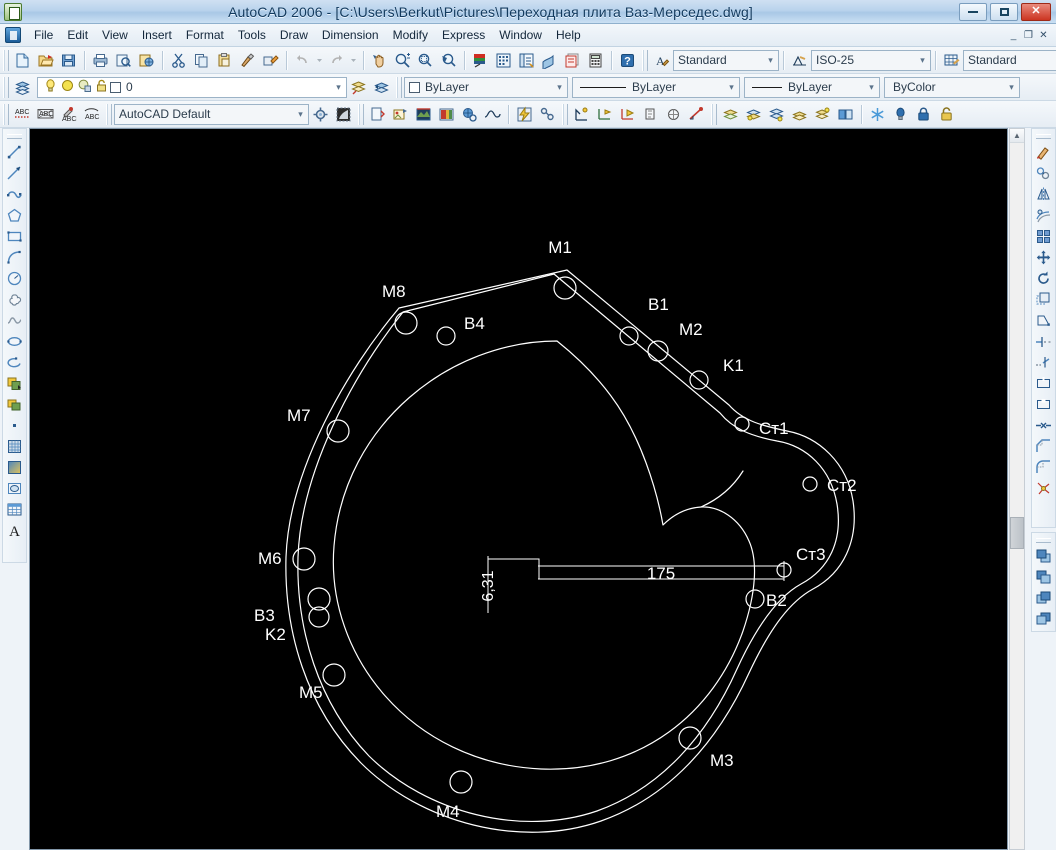 This screenshot has width=1056, height=850. I want to click on layer-merge-icon, so click(776, 114).